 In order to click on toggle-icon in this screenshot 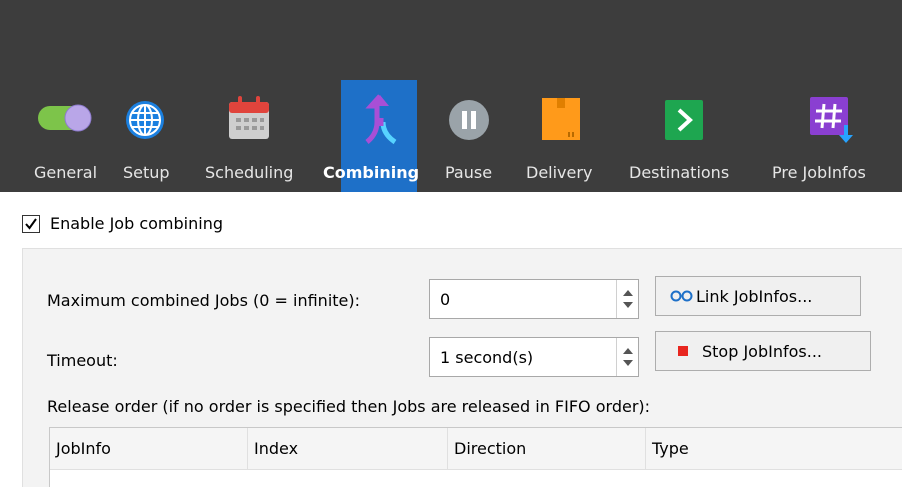, I will do `click(65, 118)`.